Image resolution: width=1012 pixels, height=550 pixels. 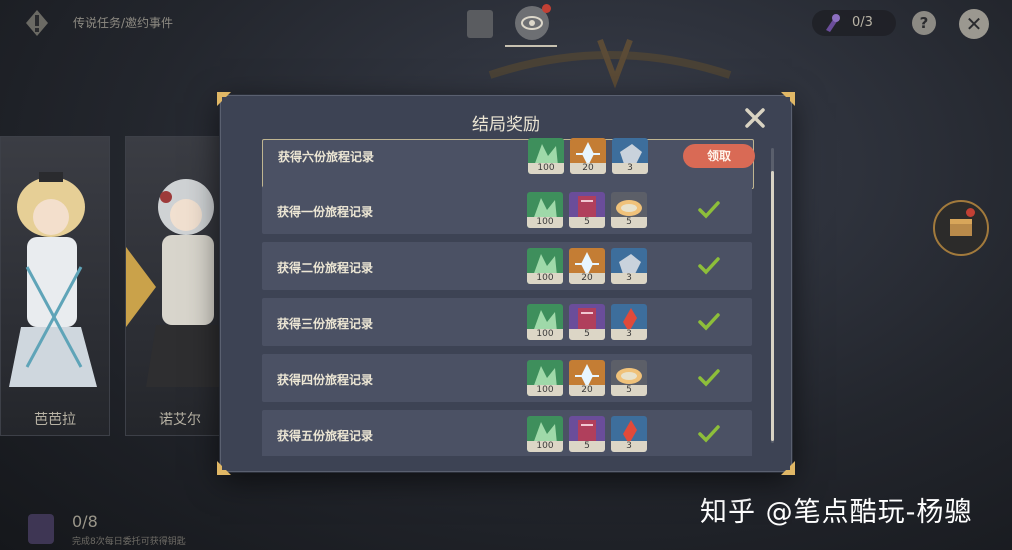 I want to click on character-name: 芭芭拉, so click(x=55, y=420).